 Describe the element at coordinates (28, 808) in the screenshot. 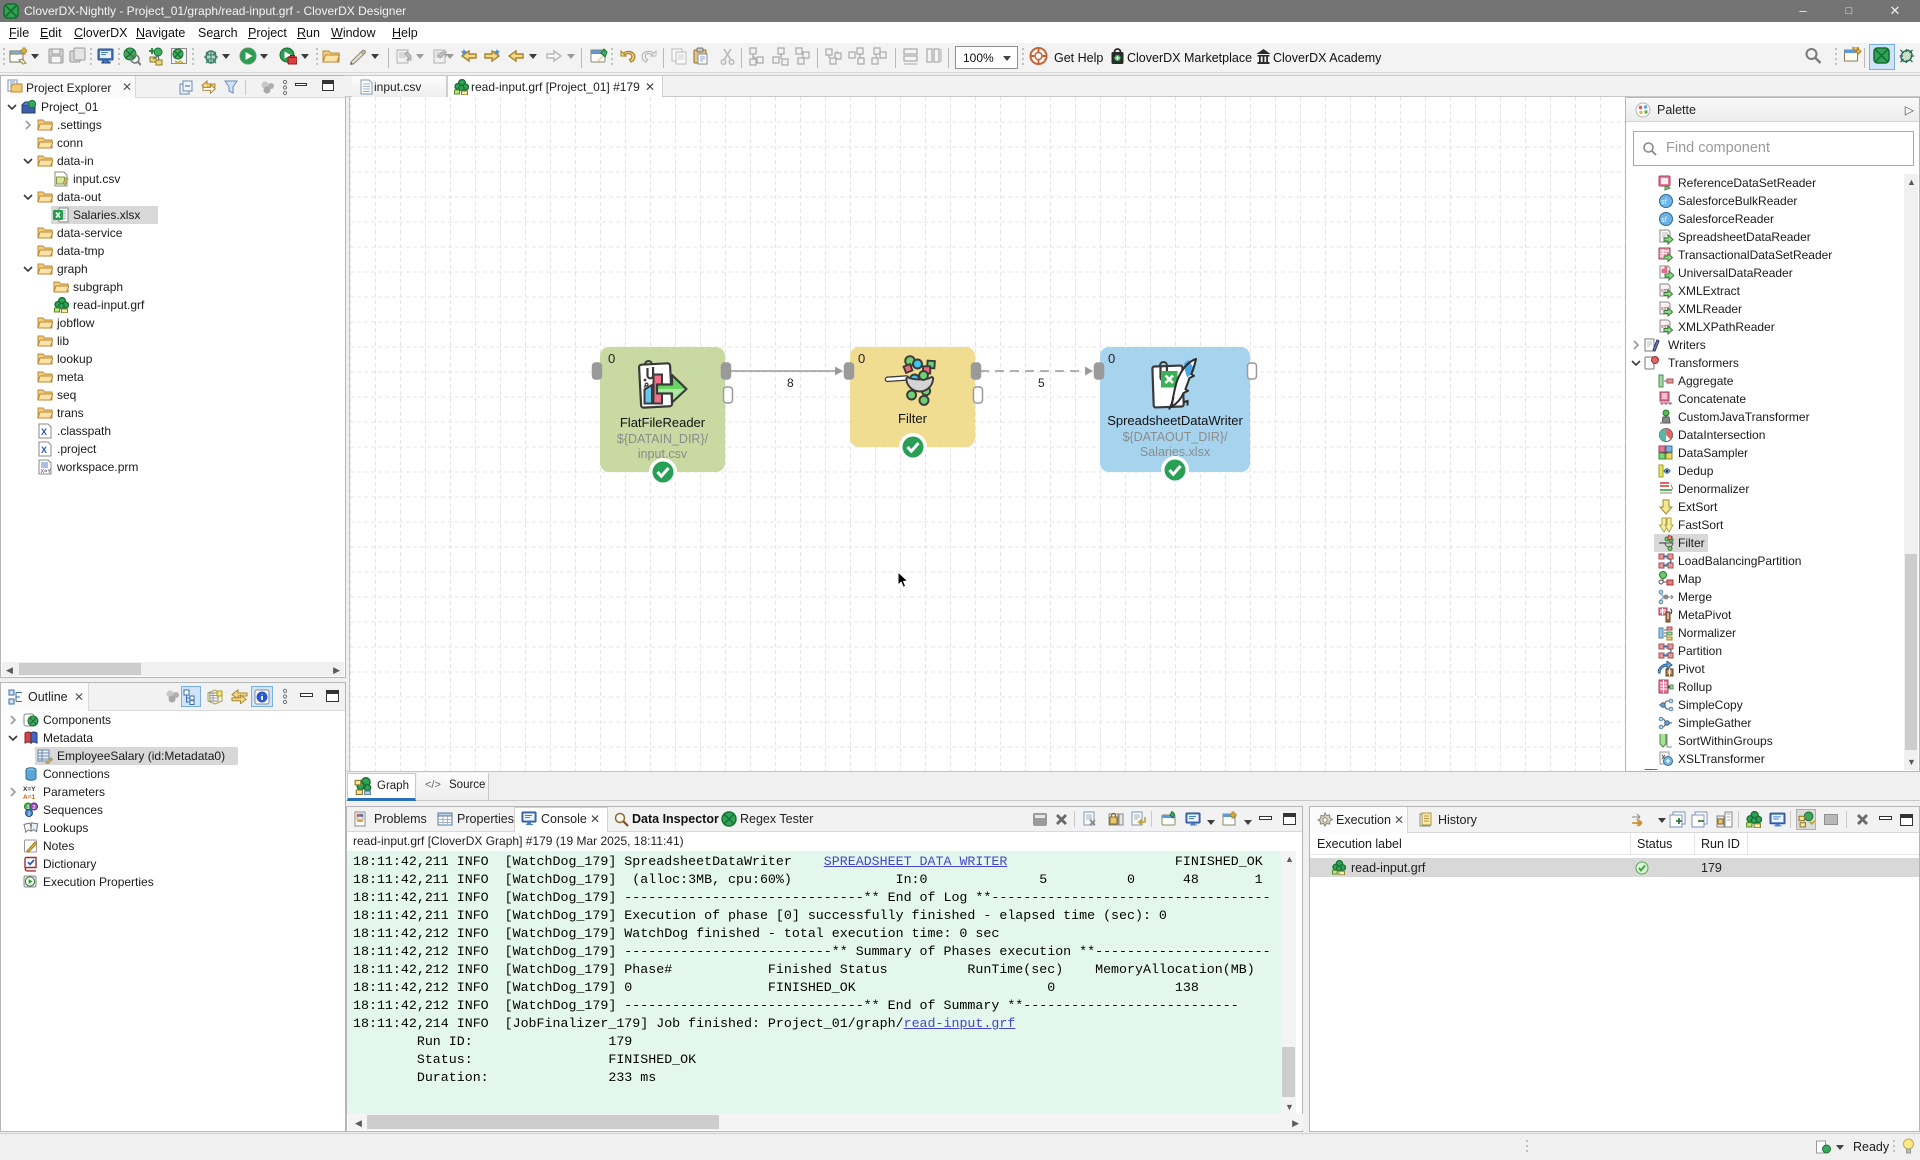

I see `svg-text: 1` at that location.